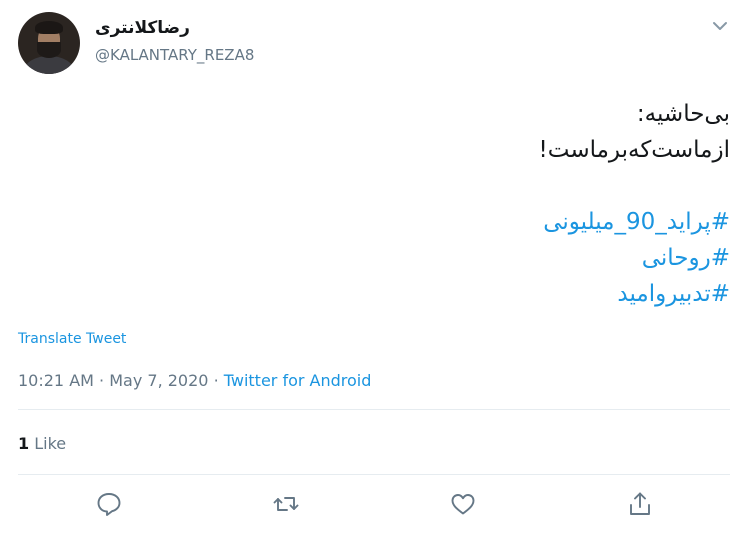 Image resolution: width=748 pixels, height=535 pixels. What do you see at coordinates (430, 222) in the screenshot?
I see `hashtag-link: #پراید_90_میلیونی` at bounding box center [430, 222].